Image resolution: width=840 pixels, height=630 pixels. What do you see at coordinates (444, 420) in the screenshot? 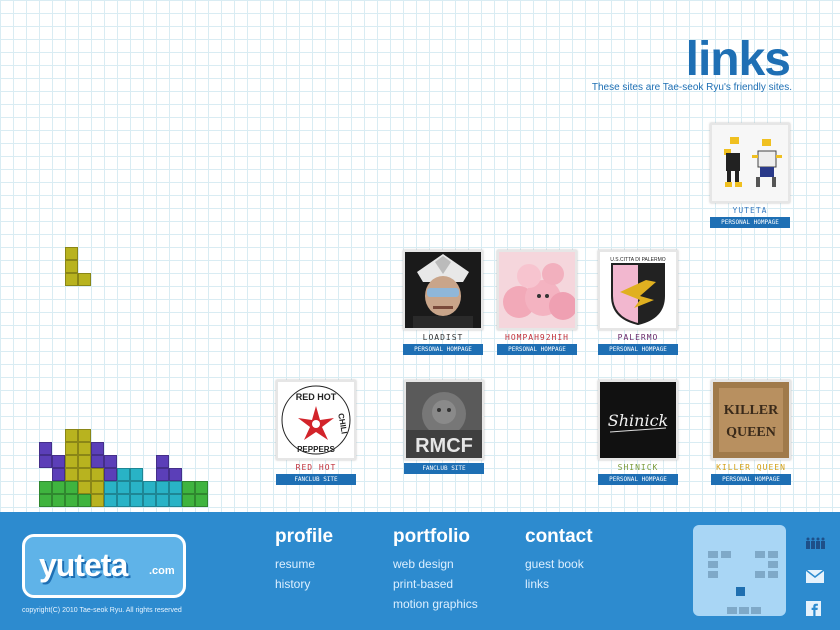
I see `rmcf-thumbnail: RMCF` at bounding box center [444, 420].